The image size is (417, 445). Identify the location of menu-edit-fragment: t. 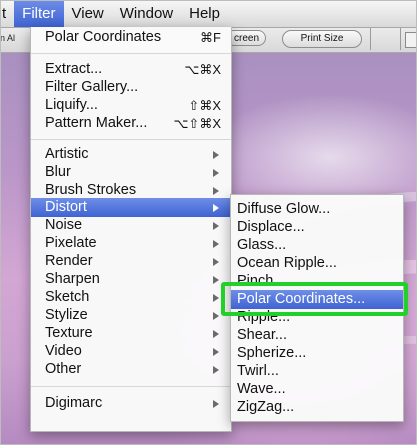
(7, 13).